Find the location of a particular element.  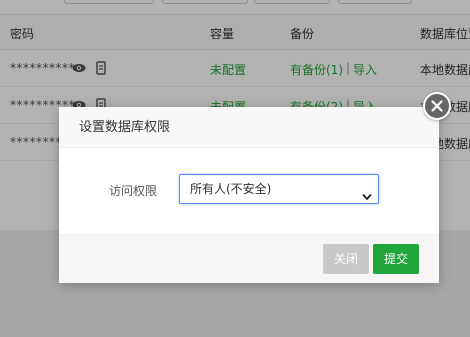

access-permission-select: 所有人(不安全) is located at coordinates (279, 189).